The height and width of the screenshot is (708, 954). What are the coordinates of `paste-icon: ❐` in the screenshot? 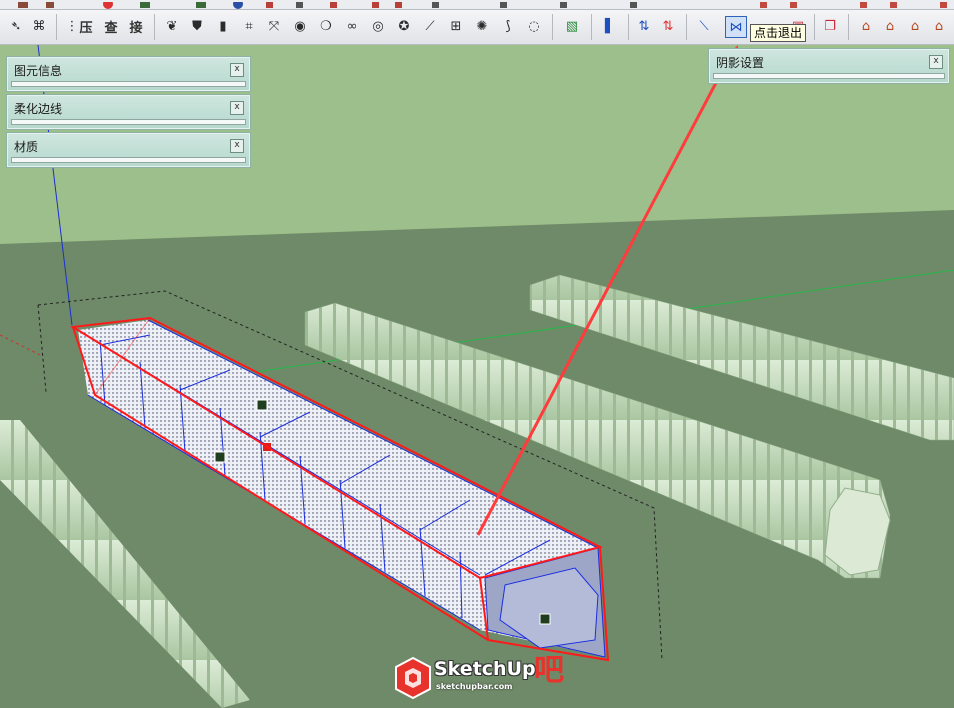 It's located at (830, 26).